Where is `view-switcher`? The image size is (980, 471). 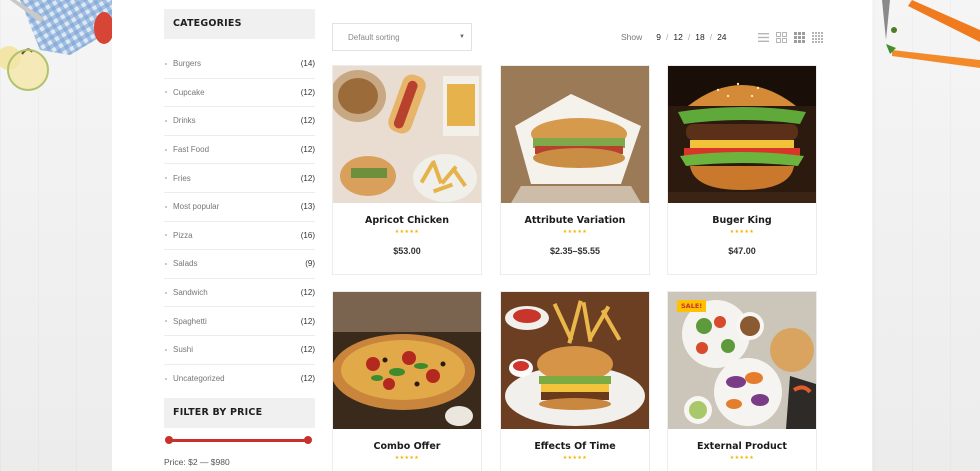
view-switcher is located at coordinates (790, 37).